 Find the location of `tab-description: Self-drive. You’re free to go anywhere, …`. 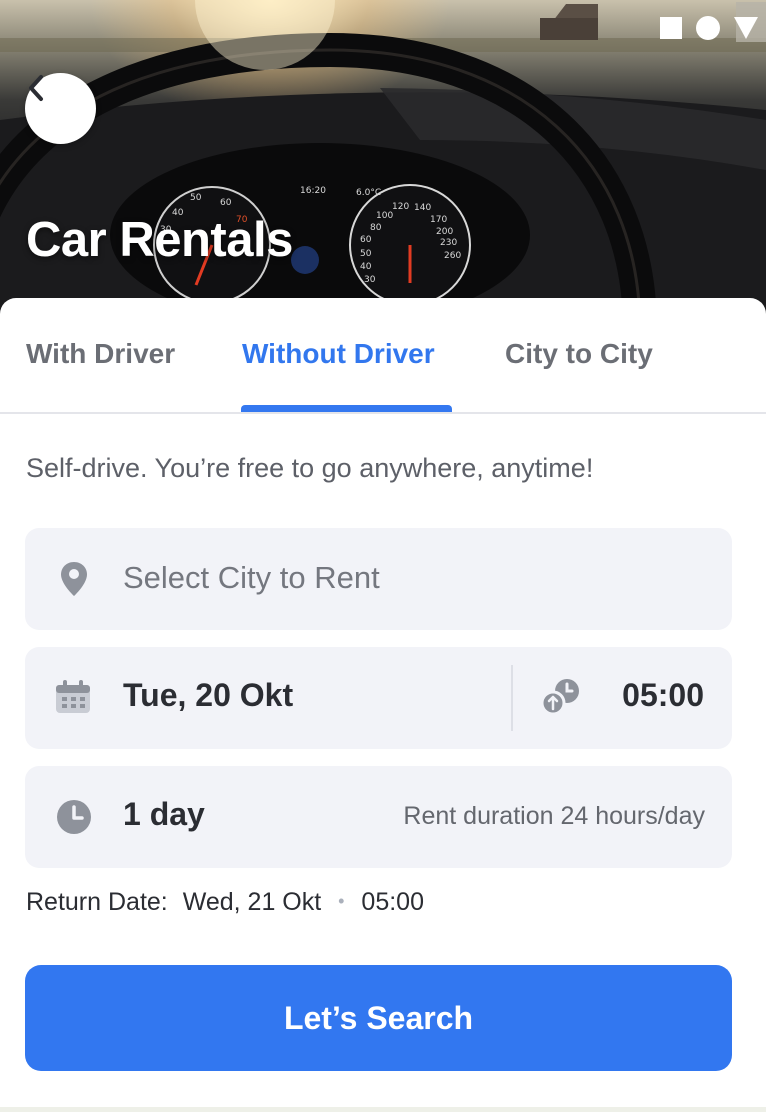

tab-description: Self-drive. You’re free to go anywhere, … is located at coordinates (310, 468).